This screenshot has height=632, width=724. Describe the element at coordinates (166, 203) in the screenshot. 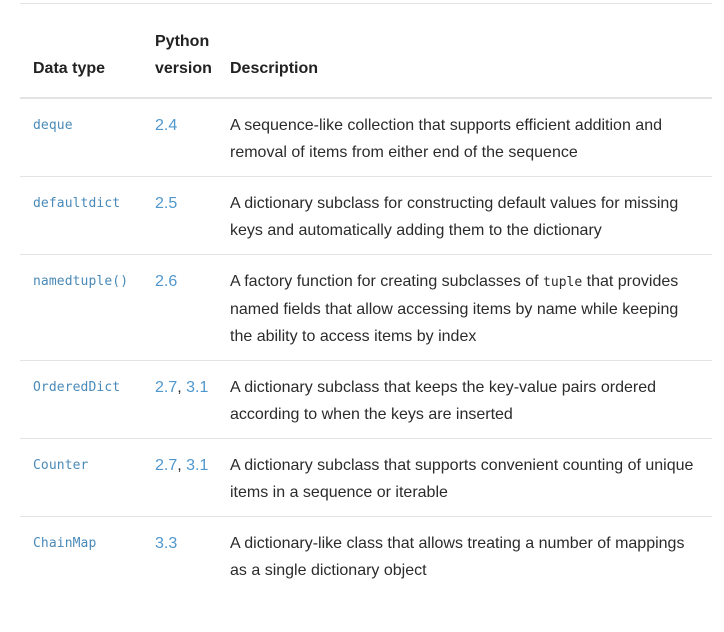

I see `version-link: 2.5` at that location.